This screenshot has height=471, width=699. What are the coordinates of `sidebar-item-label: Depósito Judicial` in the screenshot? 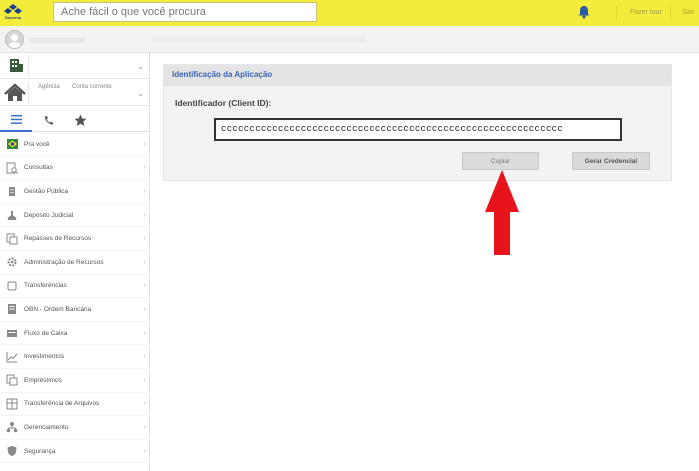 It's located at (49, 215).